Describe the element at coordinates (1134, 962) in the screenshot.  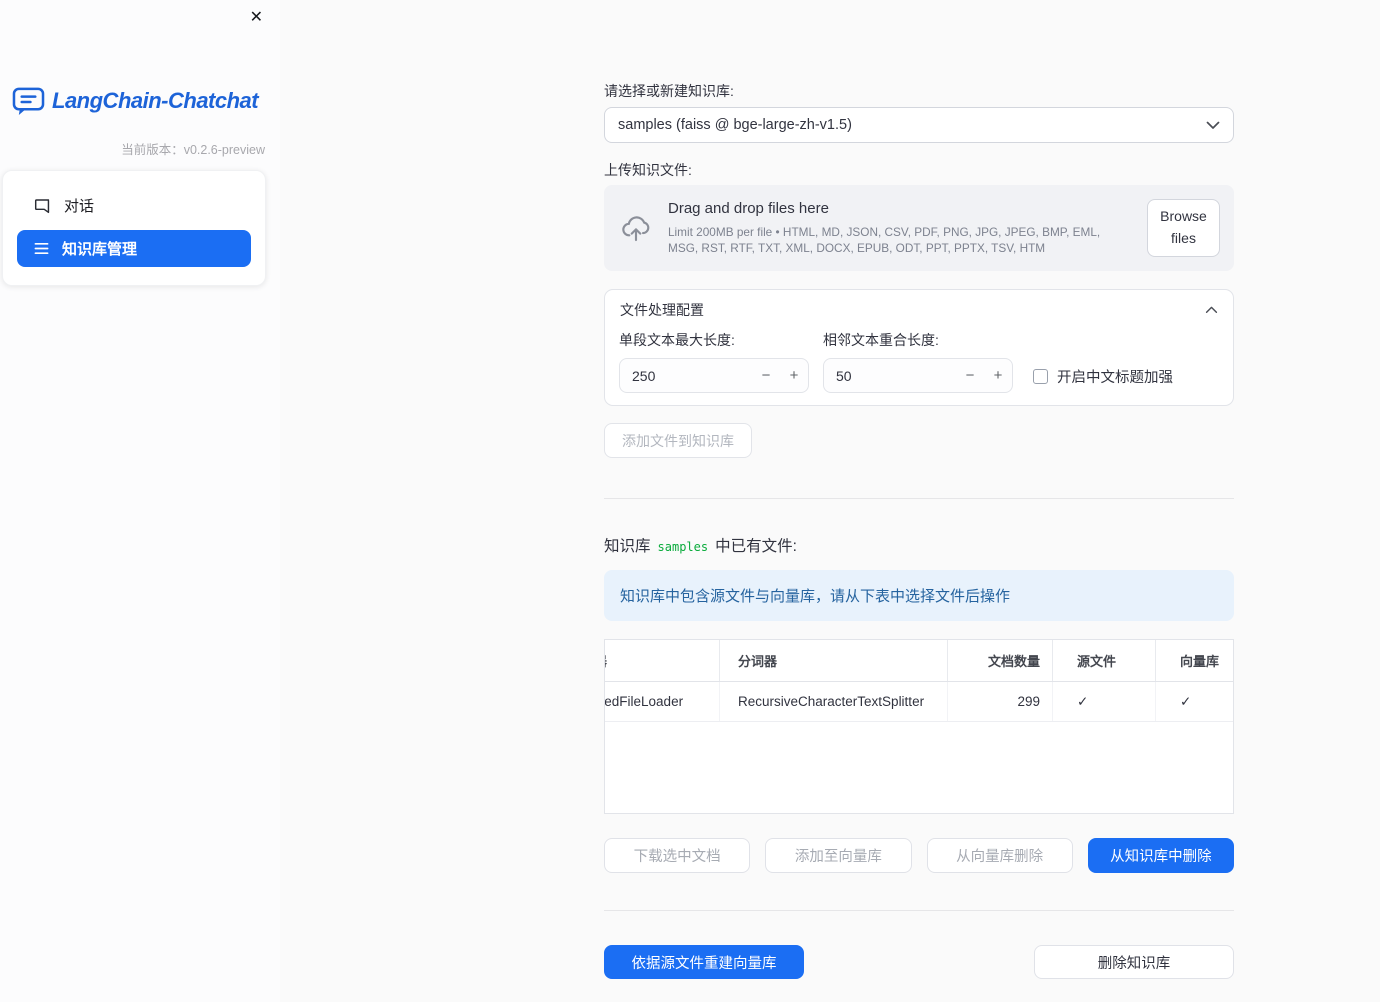
I see `delete-kb-button: 删除知识库` at that location.